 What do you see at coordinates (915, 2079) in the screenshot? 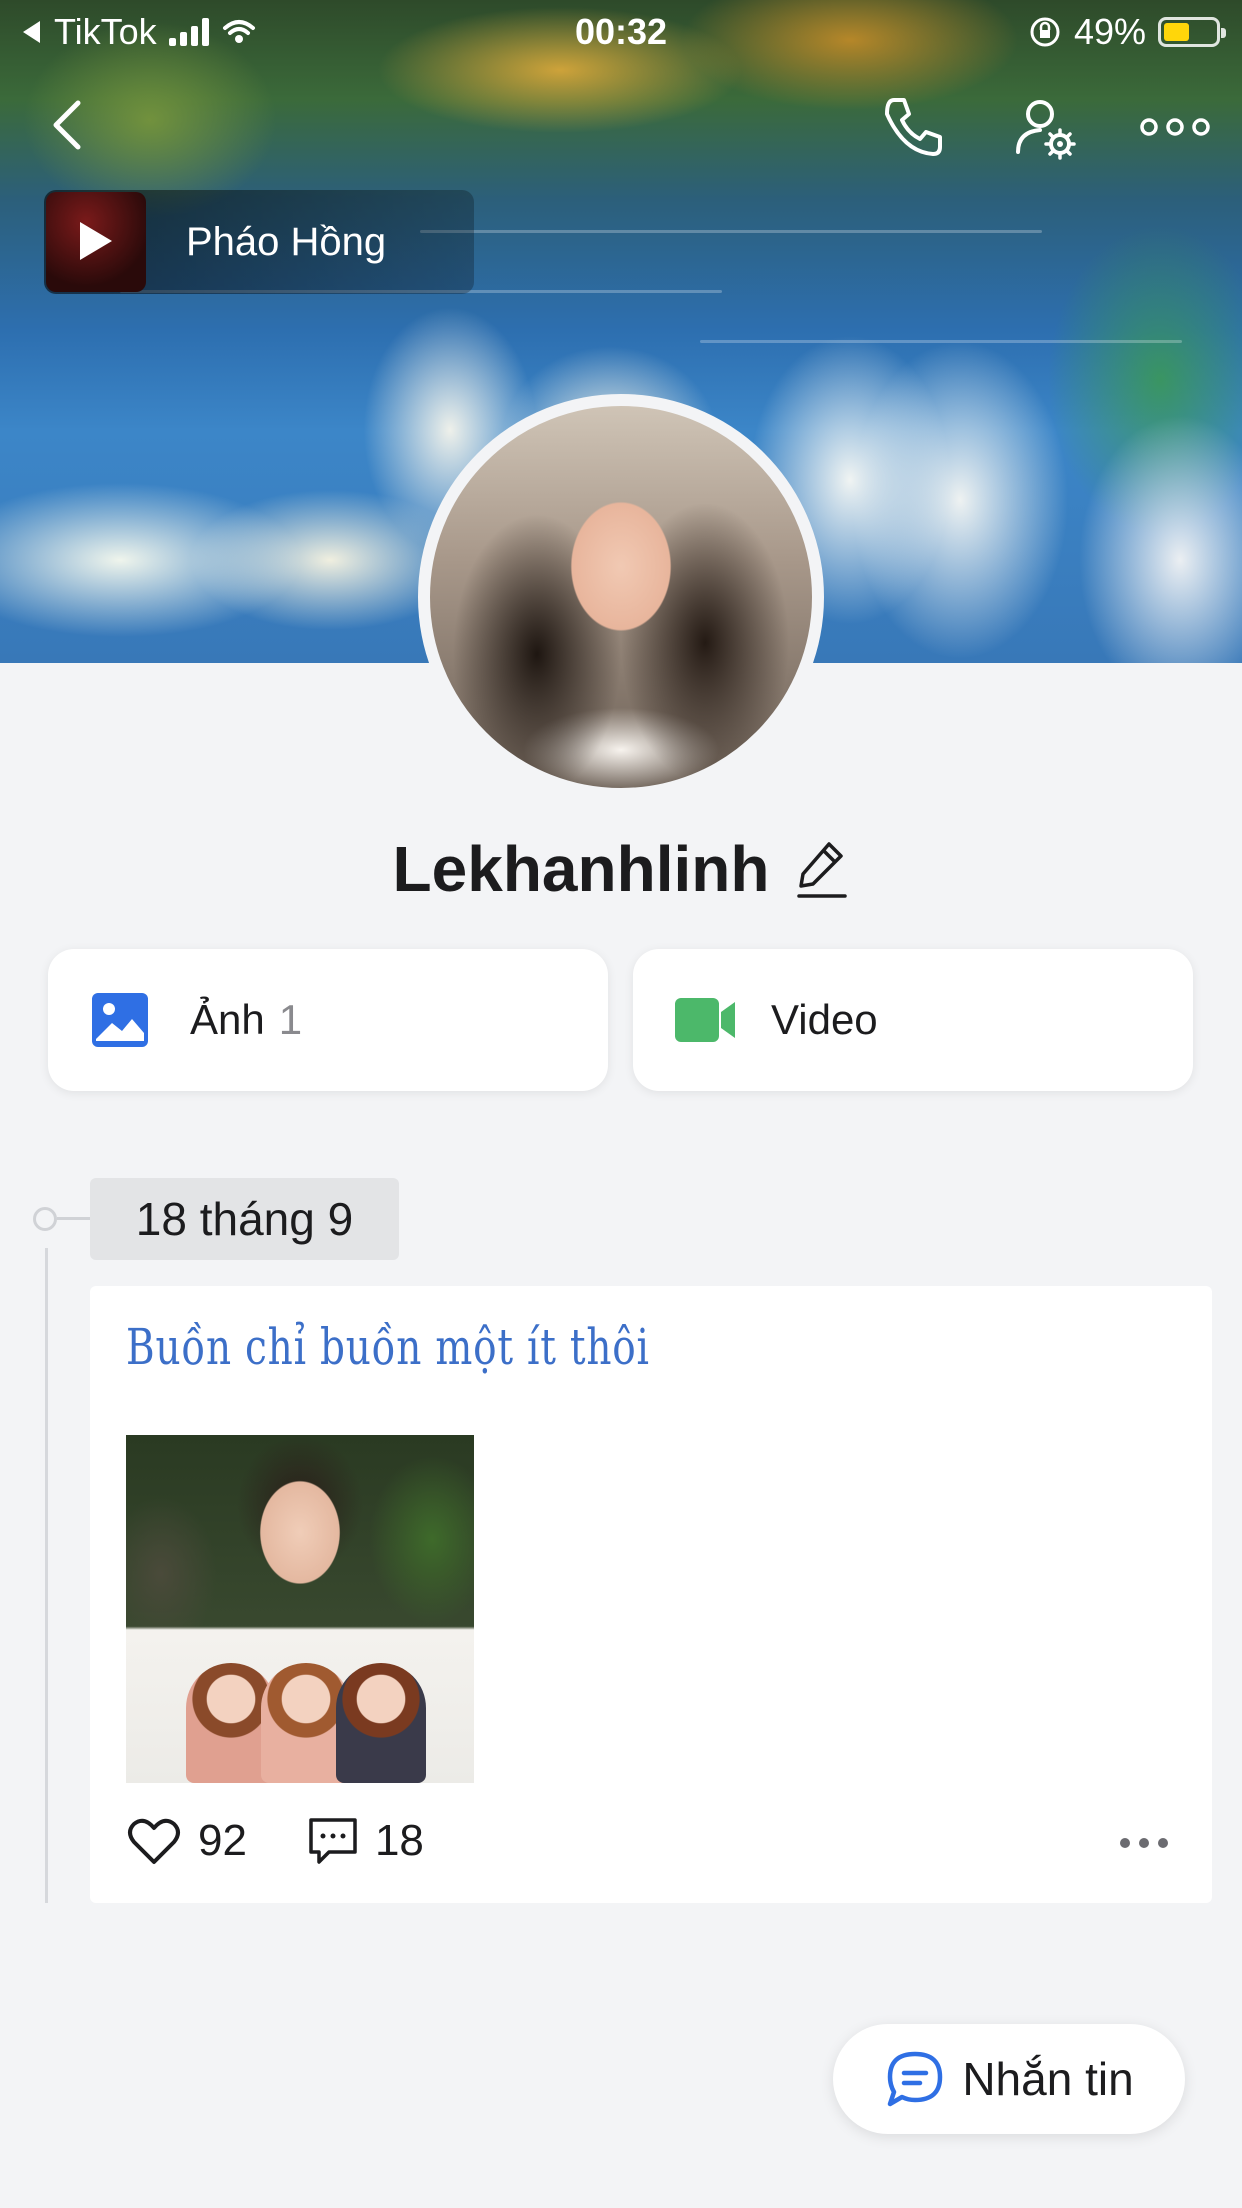
I see `chat-bubble-icon` at bounding box center [915, 2079].